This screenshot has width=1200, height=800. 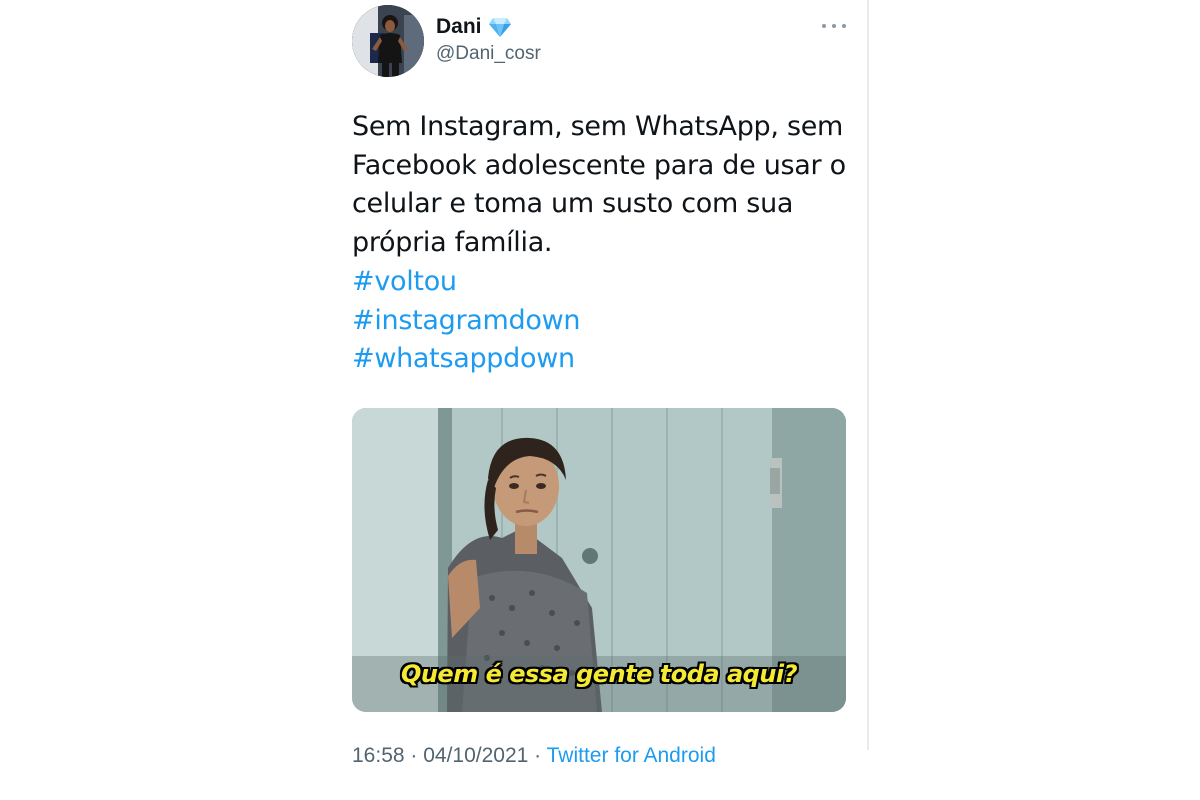 What do you see at coordinates (500, 27) in the screenshot?
I see `diamond-icon` at bounding box center [500, 27].